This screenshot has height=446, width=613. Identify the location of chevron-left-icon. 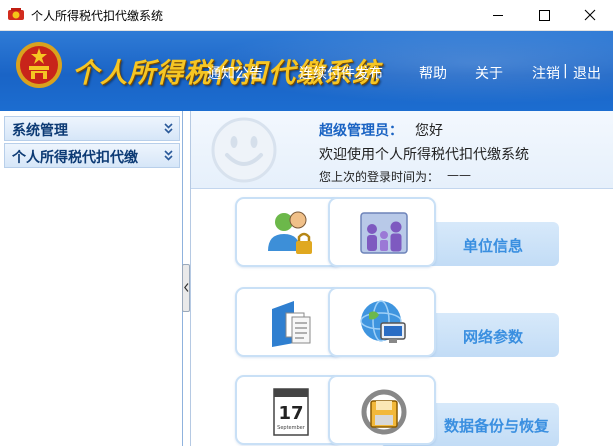
(186, 287).